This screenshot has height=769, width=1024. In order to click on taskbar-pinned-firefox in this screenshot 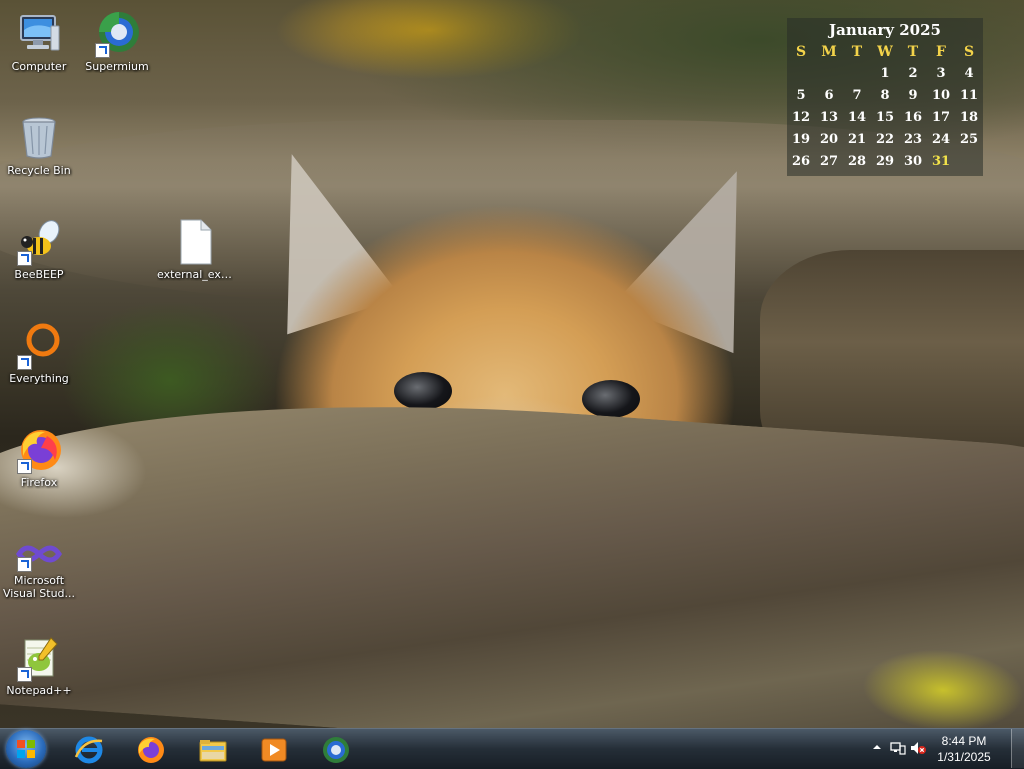, I will do `click(151, 749)`.